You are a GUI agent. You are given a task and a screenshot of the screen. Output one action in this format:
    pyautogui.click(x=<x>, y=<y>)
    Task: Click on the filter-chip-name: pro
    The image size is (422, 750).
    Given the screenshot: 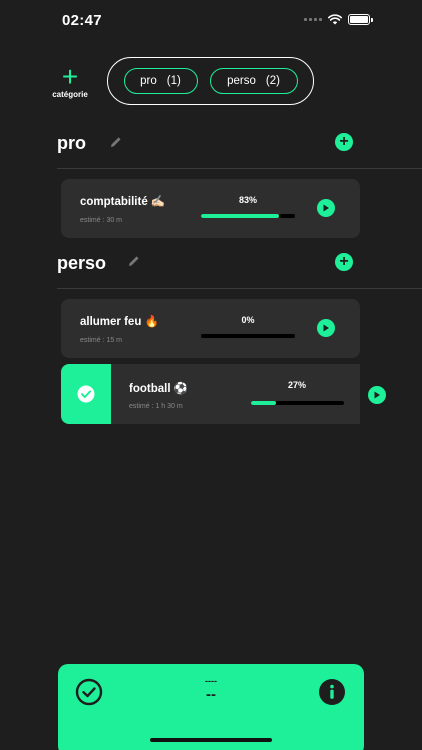 What is the action you would take?
    pyautogui.click(x=148, y=81)
    